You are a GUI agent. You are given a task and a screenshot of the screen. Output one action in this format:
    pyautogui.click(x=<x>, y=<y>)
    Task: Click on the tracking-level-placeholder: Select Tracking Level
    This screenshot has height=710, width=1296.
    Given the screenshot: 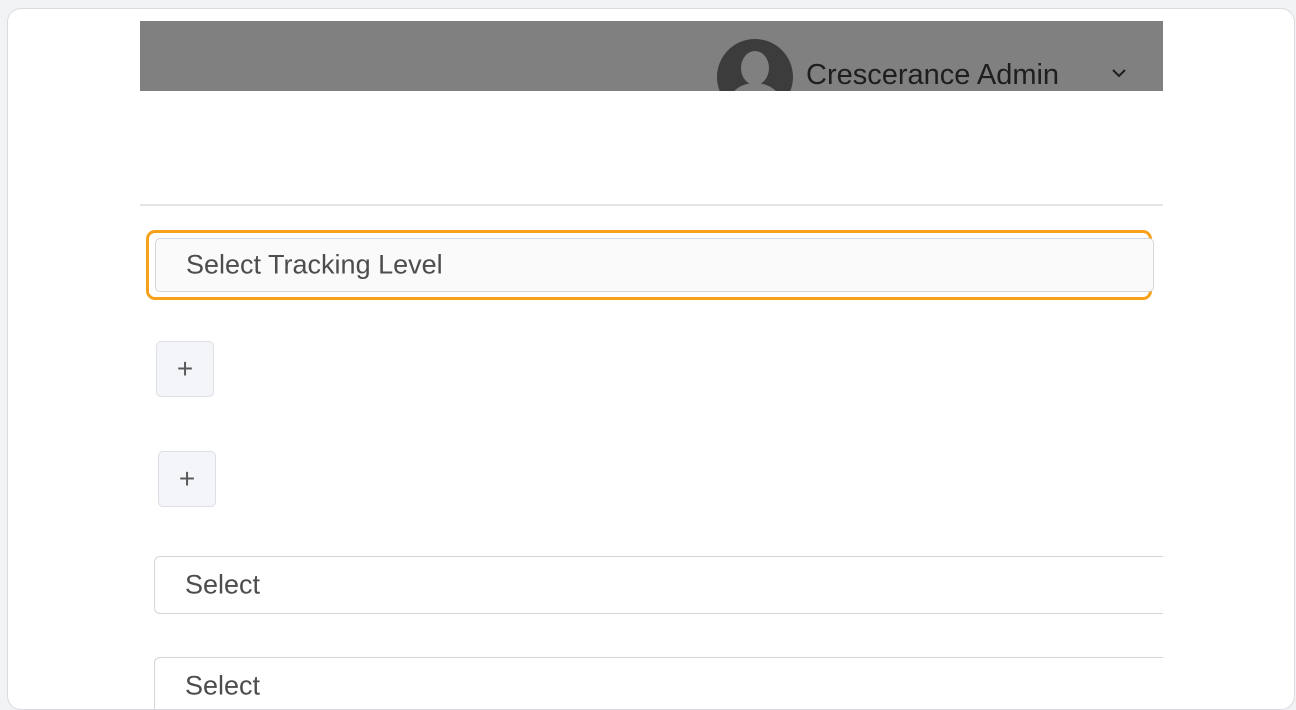 What is the action you would take?
    pyautogui.click(x=314, y=264)
    